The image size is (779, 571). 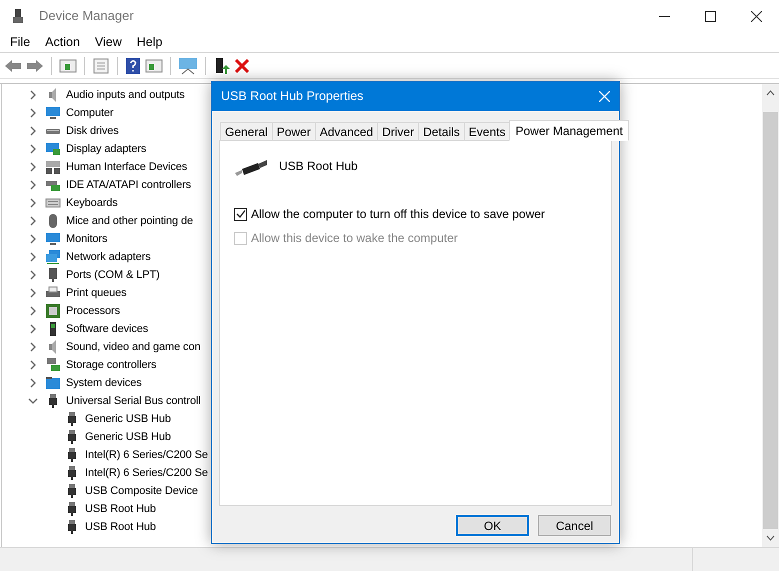 What do you see at coordinates (441, 131) in the screenshot?
I see `tab: Details` at bounding box center [441, 131].